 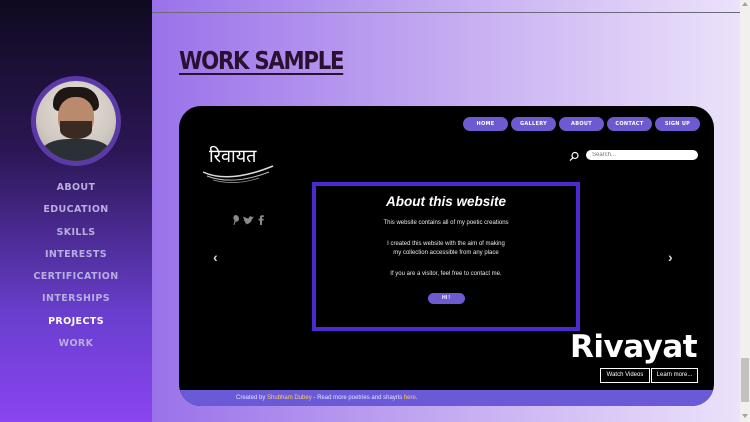 What do you see at coordinates (289, 398) in the screenshot?
I see `footer-author-link: Shubham Dubey` at bounding box center [289, 398].